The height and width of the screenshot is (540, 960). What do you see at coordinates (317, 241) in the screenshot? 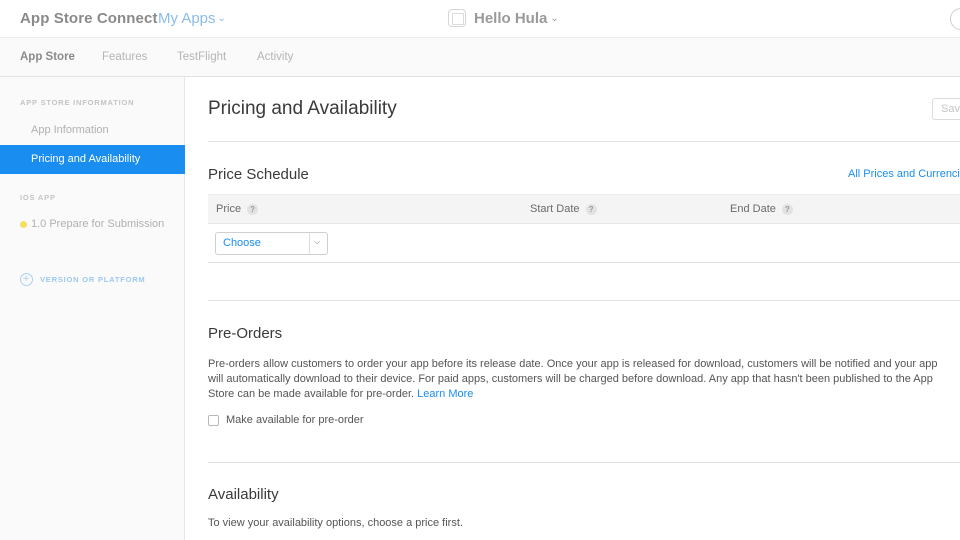
I see `chevron-down-icon: ⌵` at bounding box center [317, 241].